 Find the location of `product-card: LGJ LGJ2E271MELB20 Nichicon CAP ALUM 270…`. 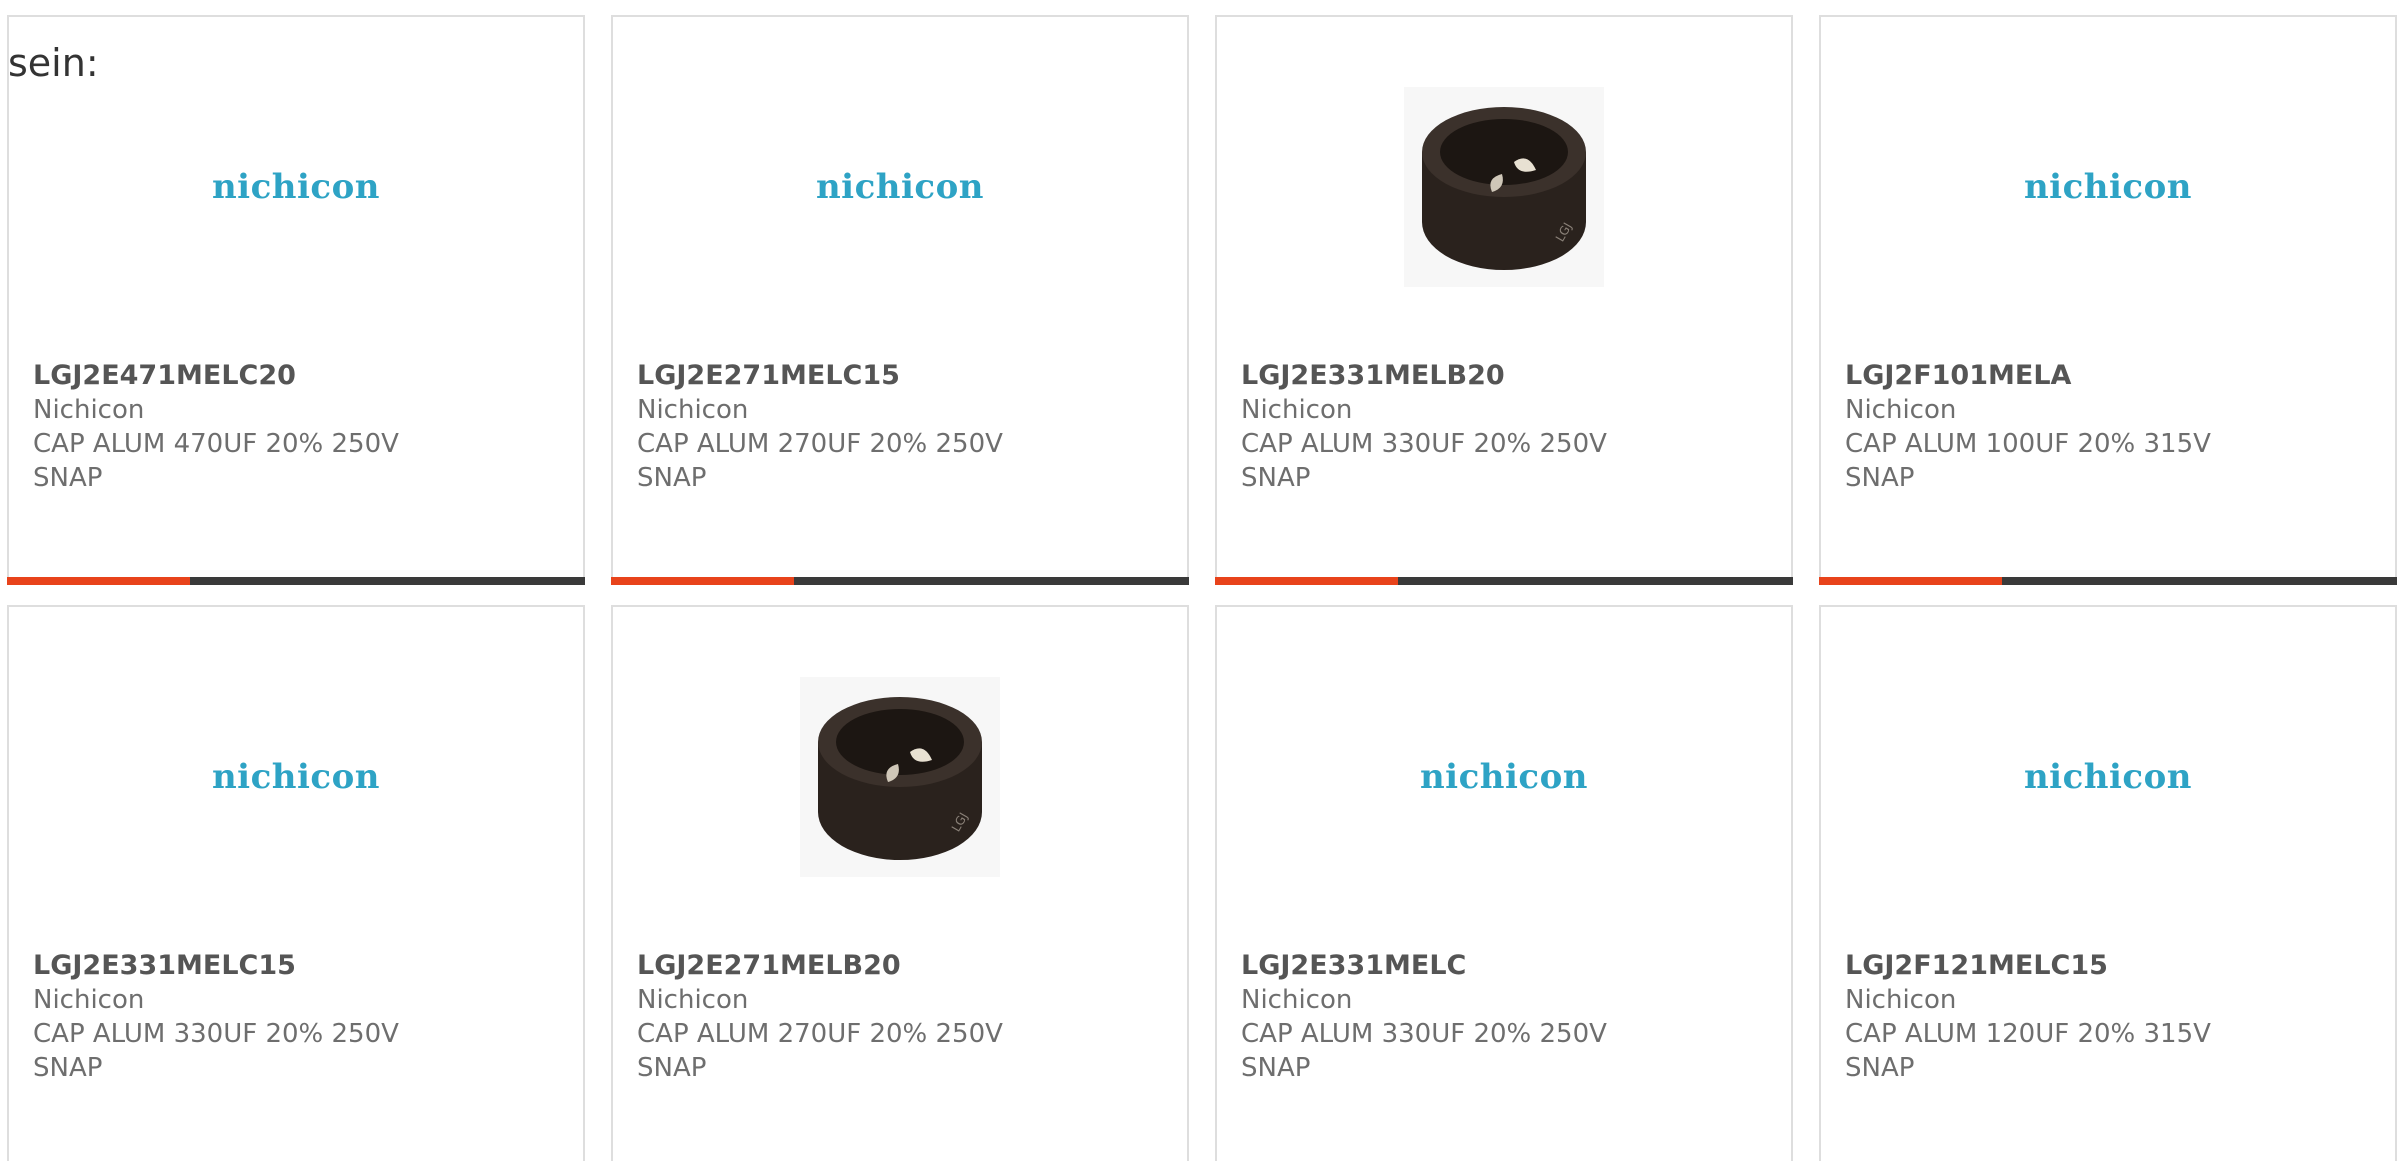

product-card: LGJ LGJ2E271MELB20 Nichicon CAP ALUM 270… is located at coordinates (900, 883).